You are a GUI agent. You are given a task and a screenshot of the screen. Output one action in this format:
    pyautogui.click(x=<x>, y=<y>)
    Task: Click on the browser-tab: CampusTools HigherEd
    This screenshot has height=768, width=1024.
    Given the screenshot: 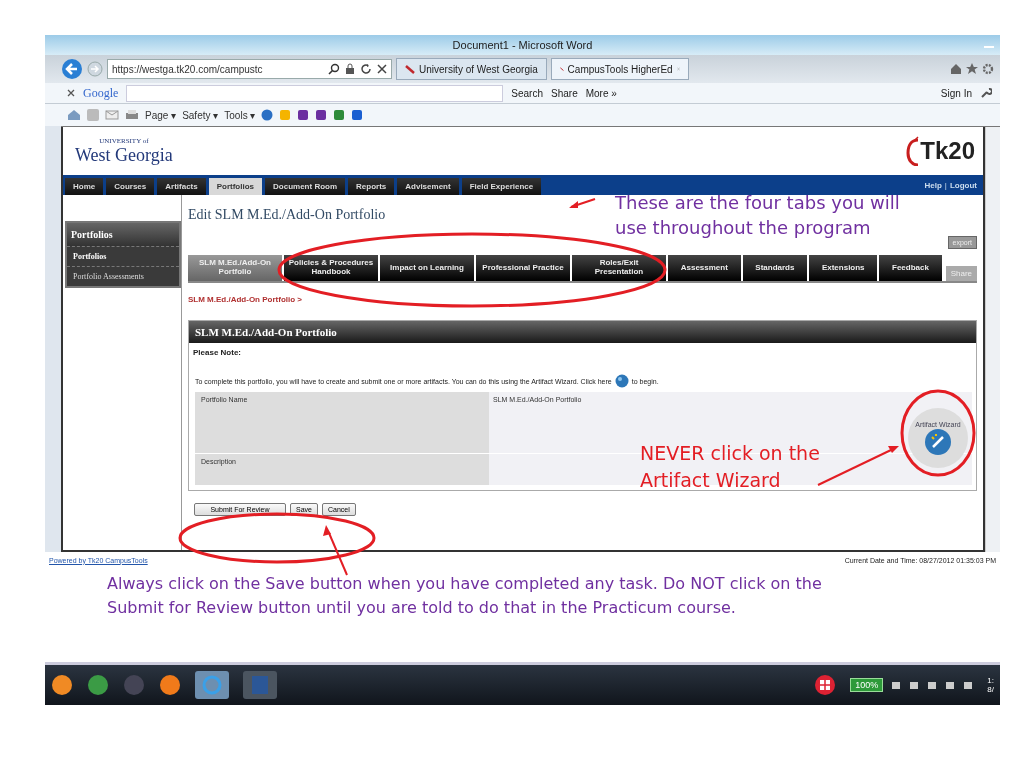 What is the action you would take?
    pyautogui.click(x=619, y=69)
    